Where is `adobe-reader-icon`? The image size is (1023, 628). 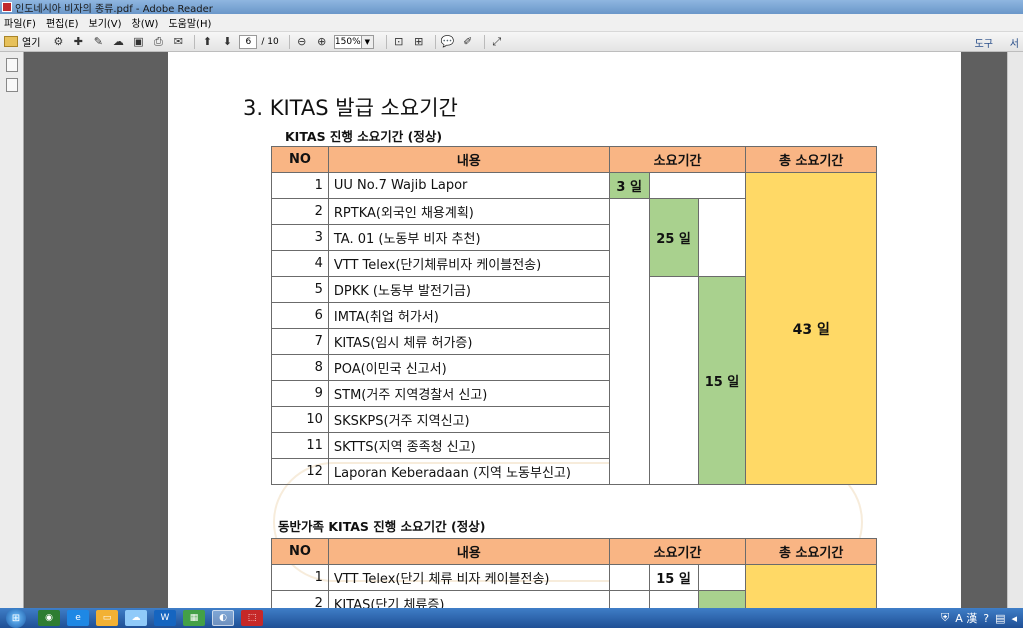 adobe-reader-icon is located at coordinates (7, 7).